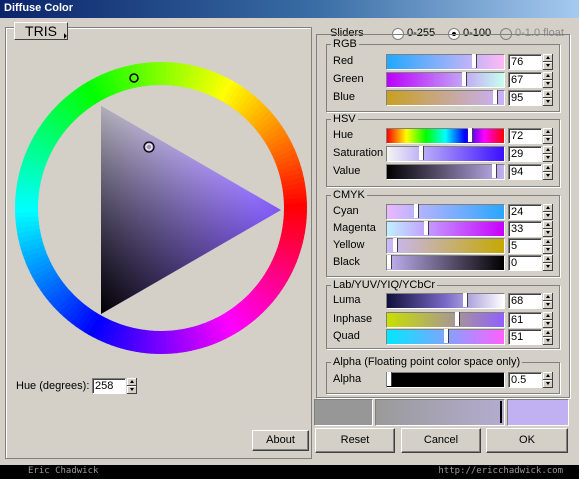  I want to click on rgb-row-label: Green, so click(348, 79).